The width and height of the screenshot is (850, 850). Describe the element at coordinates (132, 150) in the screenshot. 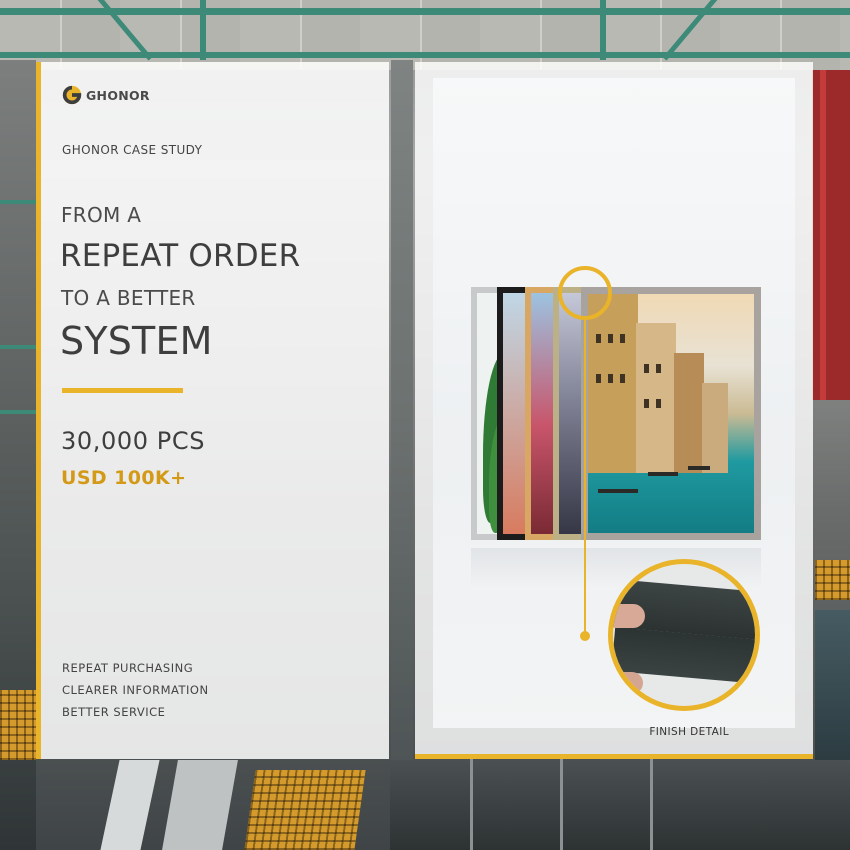

I see `eyebrow-label: GHONOR CASE STUDY` at that location.